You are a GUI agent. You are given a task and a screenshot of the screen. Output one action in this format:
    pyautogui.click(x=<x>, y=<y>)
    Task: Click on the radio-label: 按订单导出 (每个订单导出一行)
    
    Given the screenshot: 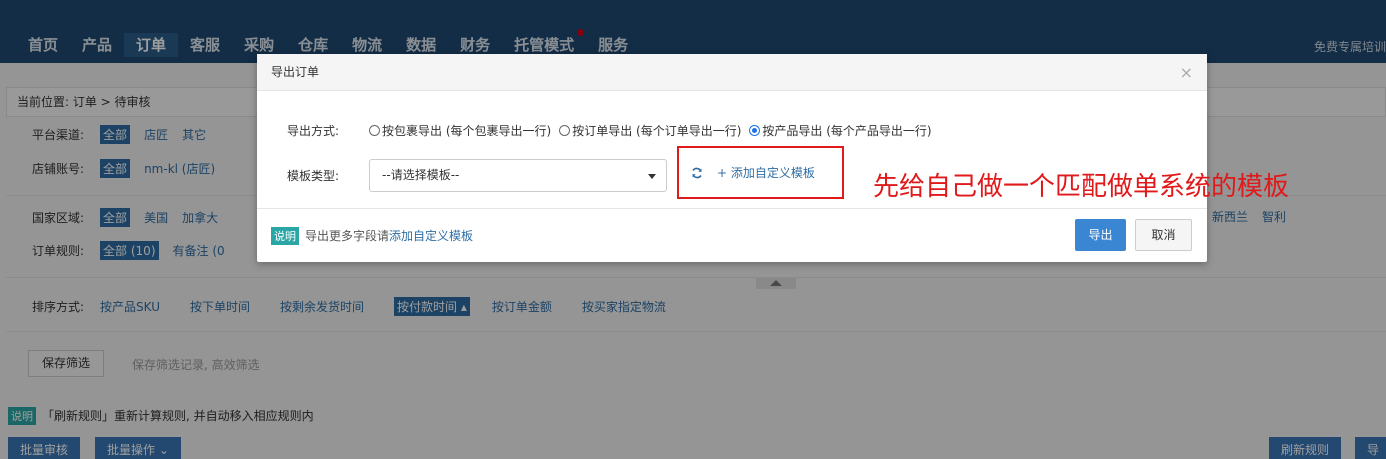 What is the action you would take?
    pyautogui.click(x=657, y=131)
    